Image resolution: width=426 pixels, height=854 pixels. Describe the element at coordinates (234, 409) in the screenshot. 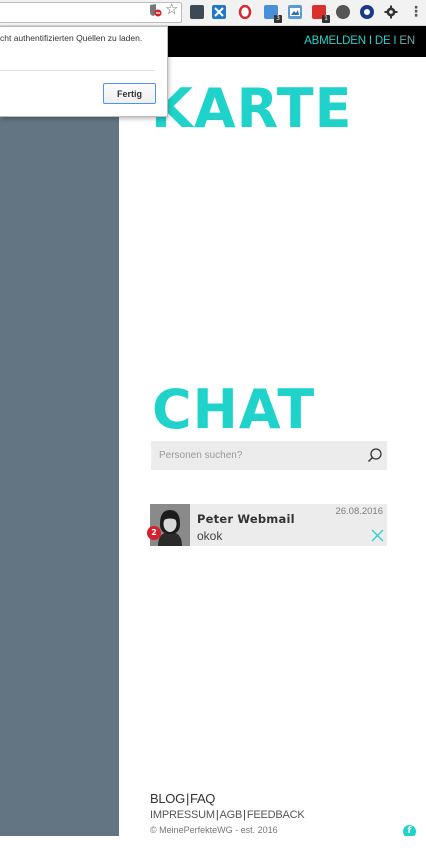

I see `chat-heading: CHAT` at that location.